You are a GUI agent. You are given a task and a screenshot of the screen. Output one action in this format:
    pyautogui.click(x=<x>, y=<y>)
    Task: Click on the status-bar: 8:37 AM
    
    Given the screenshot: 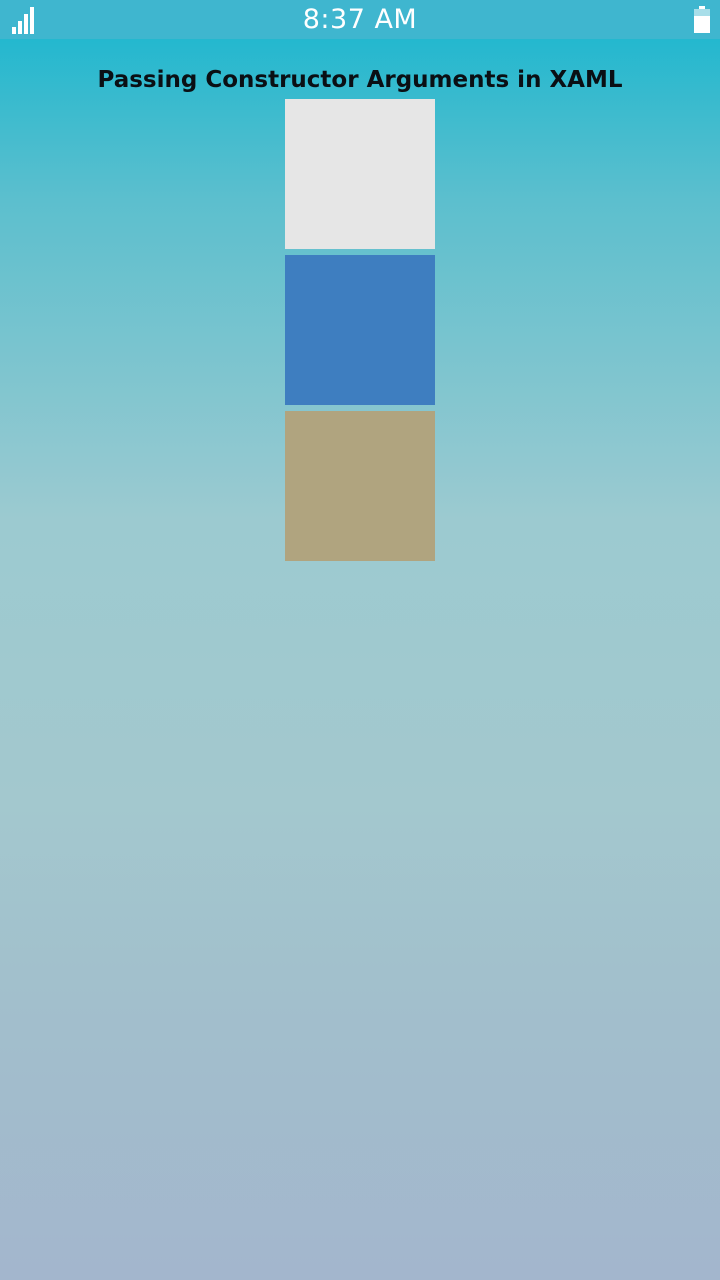 What is the action you would take?
    pyautogui.click(x=360, y=19)
    